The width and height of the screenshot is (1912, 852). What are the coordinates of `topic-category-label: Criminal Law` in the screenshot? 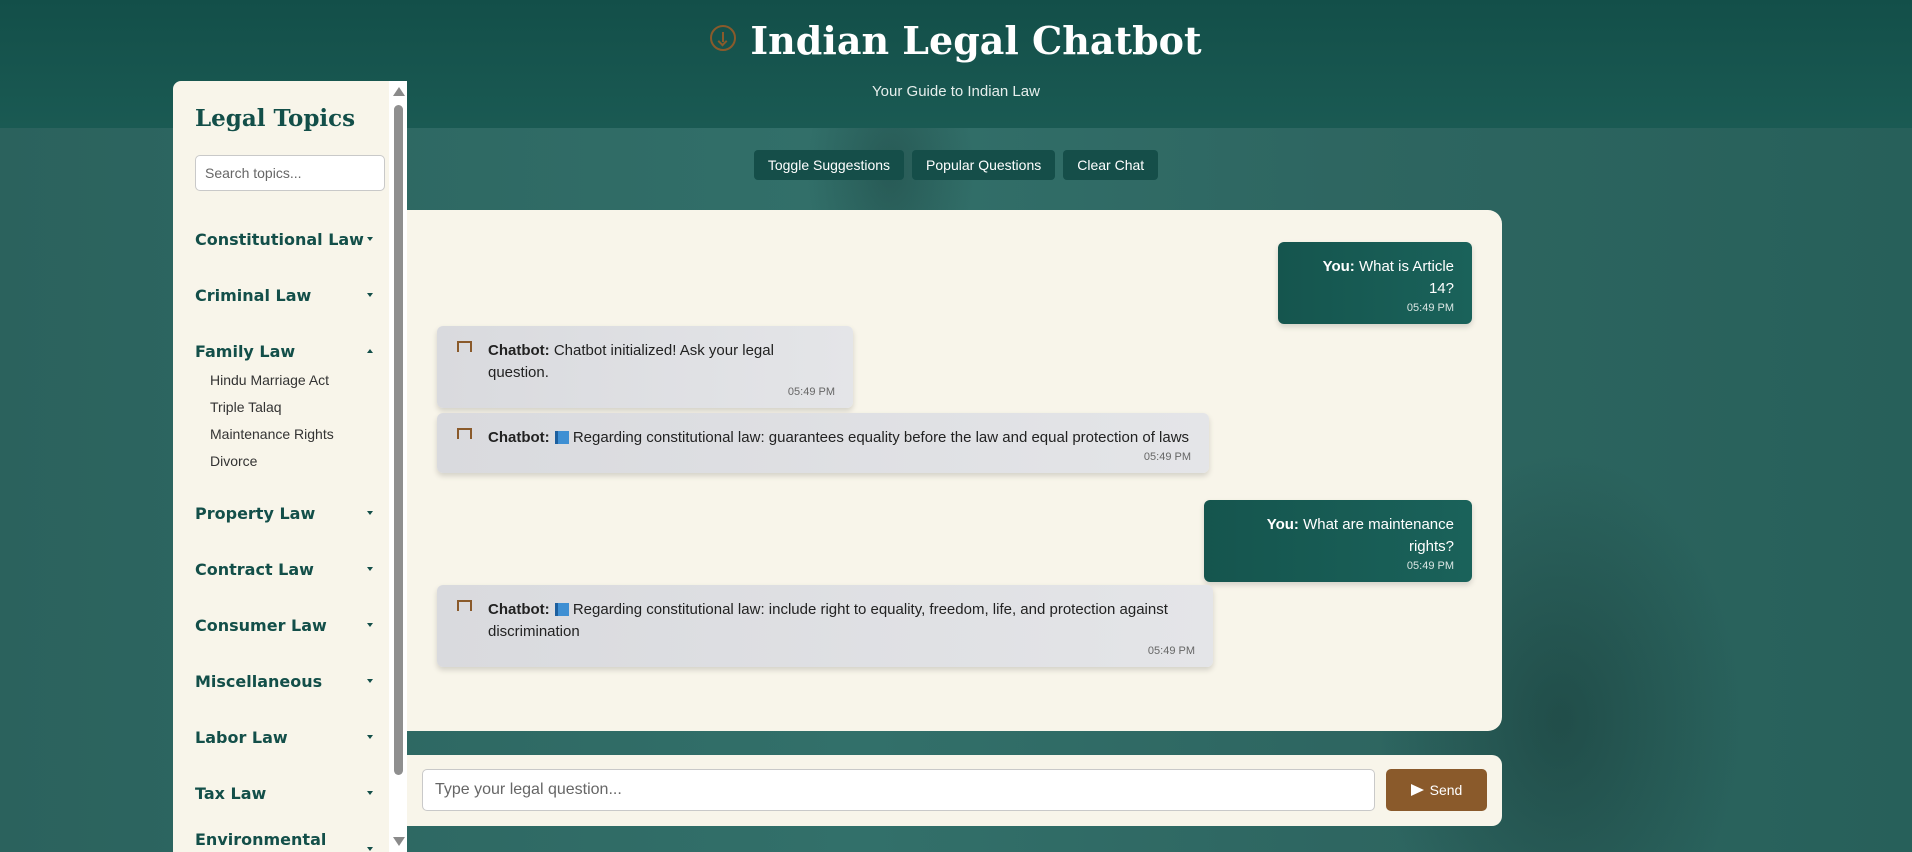 It's located at (253, 295).